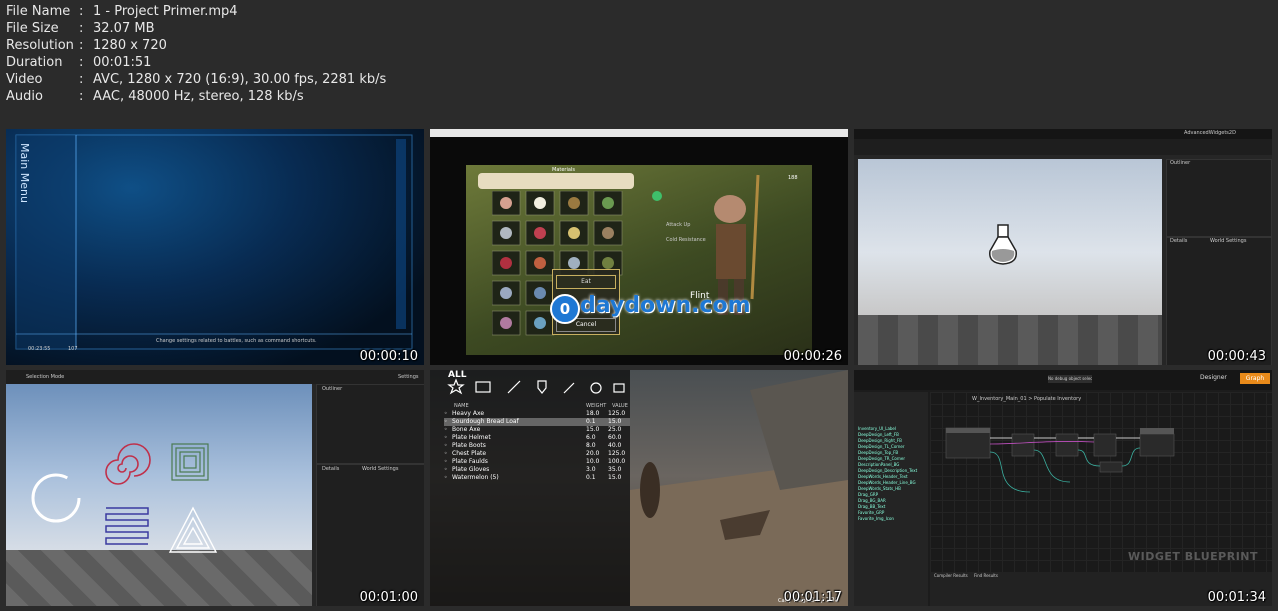 The height and width of the screenshot is (611, 1278). What do you see at coordinates (739, 488) in the screenshot?
I see `game-scene` at bounding box center [739, 488].